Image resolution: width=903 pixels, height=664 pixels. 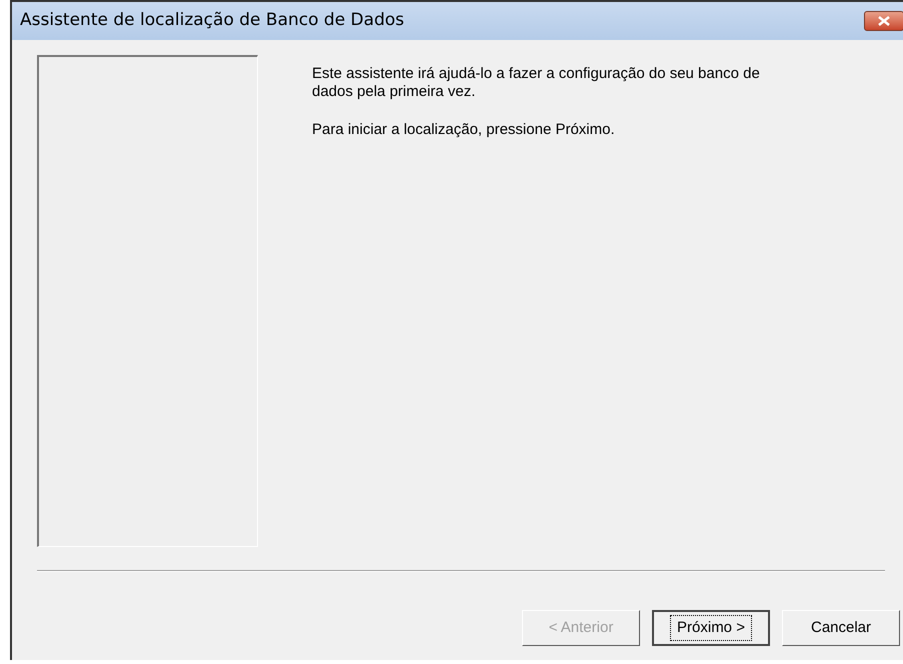 What do you see at coordinates (711, 628) in the screenshot?
I see `wizard-button: Próximo >` at bounding box center [711, 628].